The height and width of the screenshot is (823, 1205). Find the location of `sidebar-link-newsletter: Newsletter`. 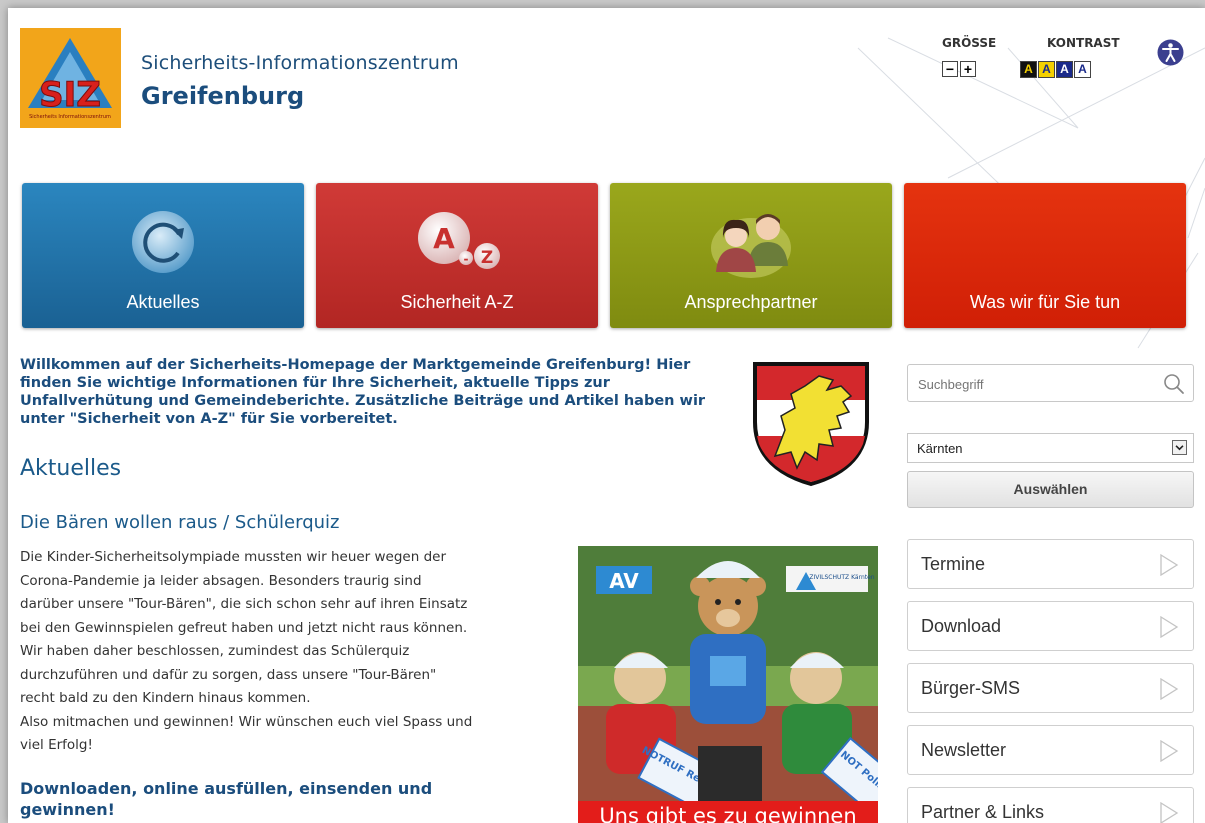

sidebar-link-newsletter: Newsletter is located at coordinates (1050, 750).